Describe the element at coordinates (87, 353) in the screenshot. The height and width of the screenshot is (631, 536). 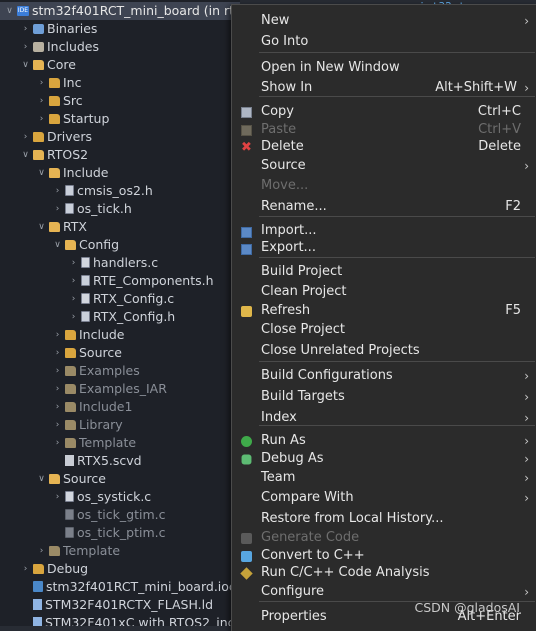
I see `tree-item: › Source` at that location.